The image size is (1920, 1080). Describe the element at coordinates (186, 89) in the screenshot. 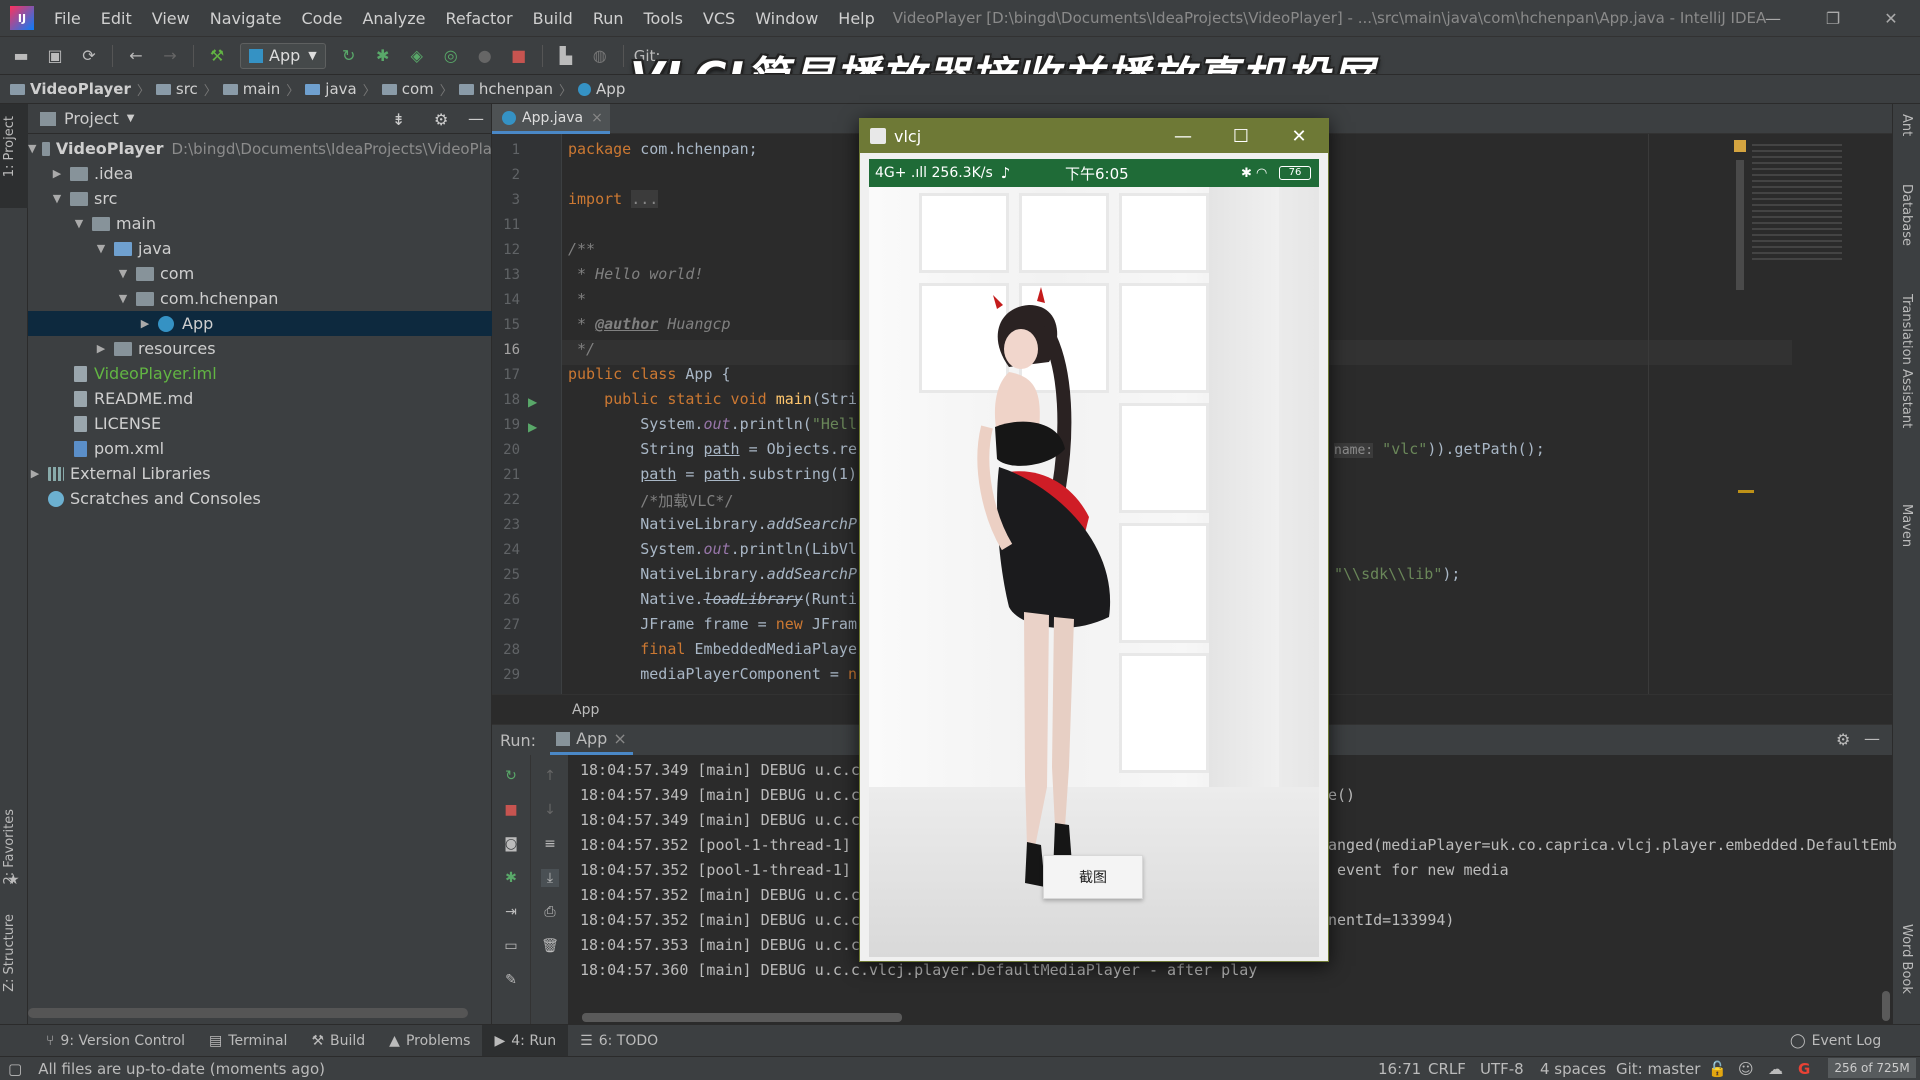

I see `breadcrumb-src: src 〉` at that location.